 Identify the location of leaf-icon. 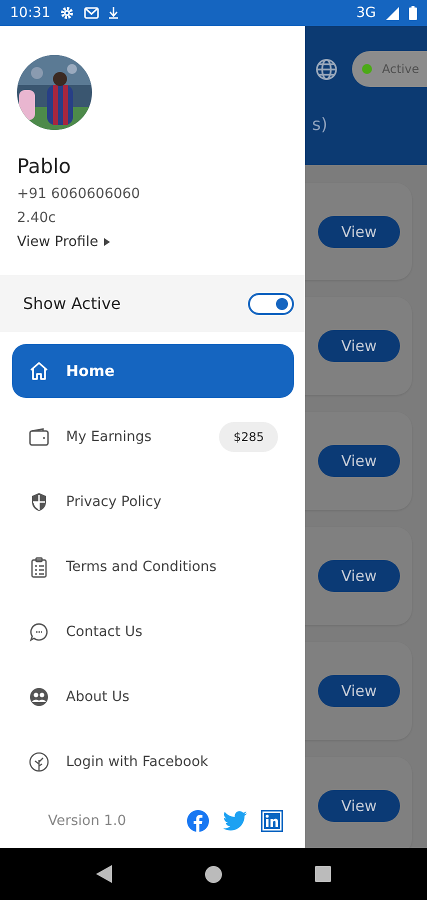
(39, 761).